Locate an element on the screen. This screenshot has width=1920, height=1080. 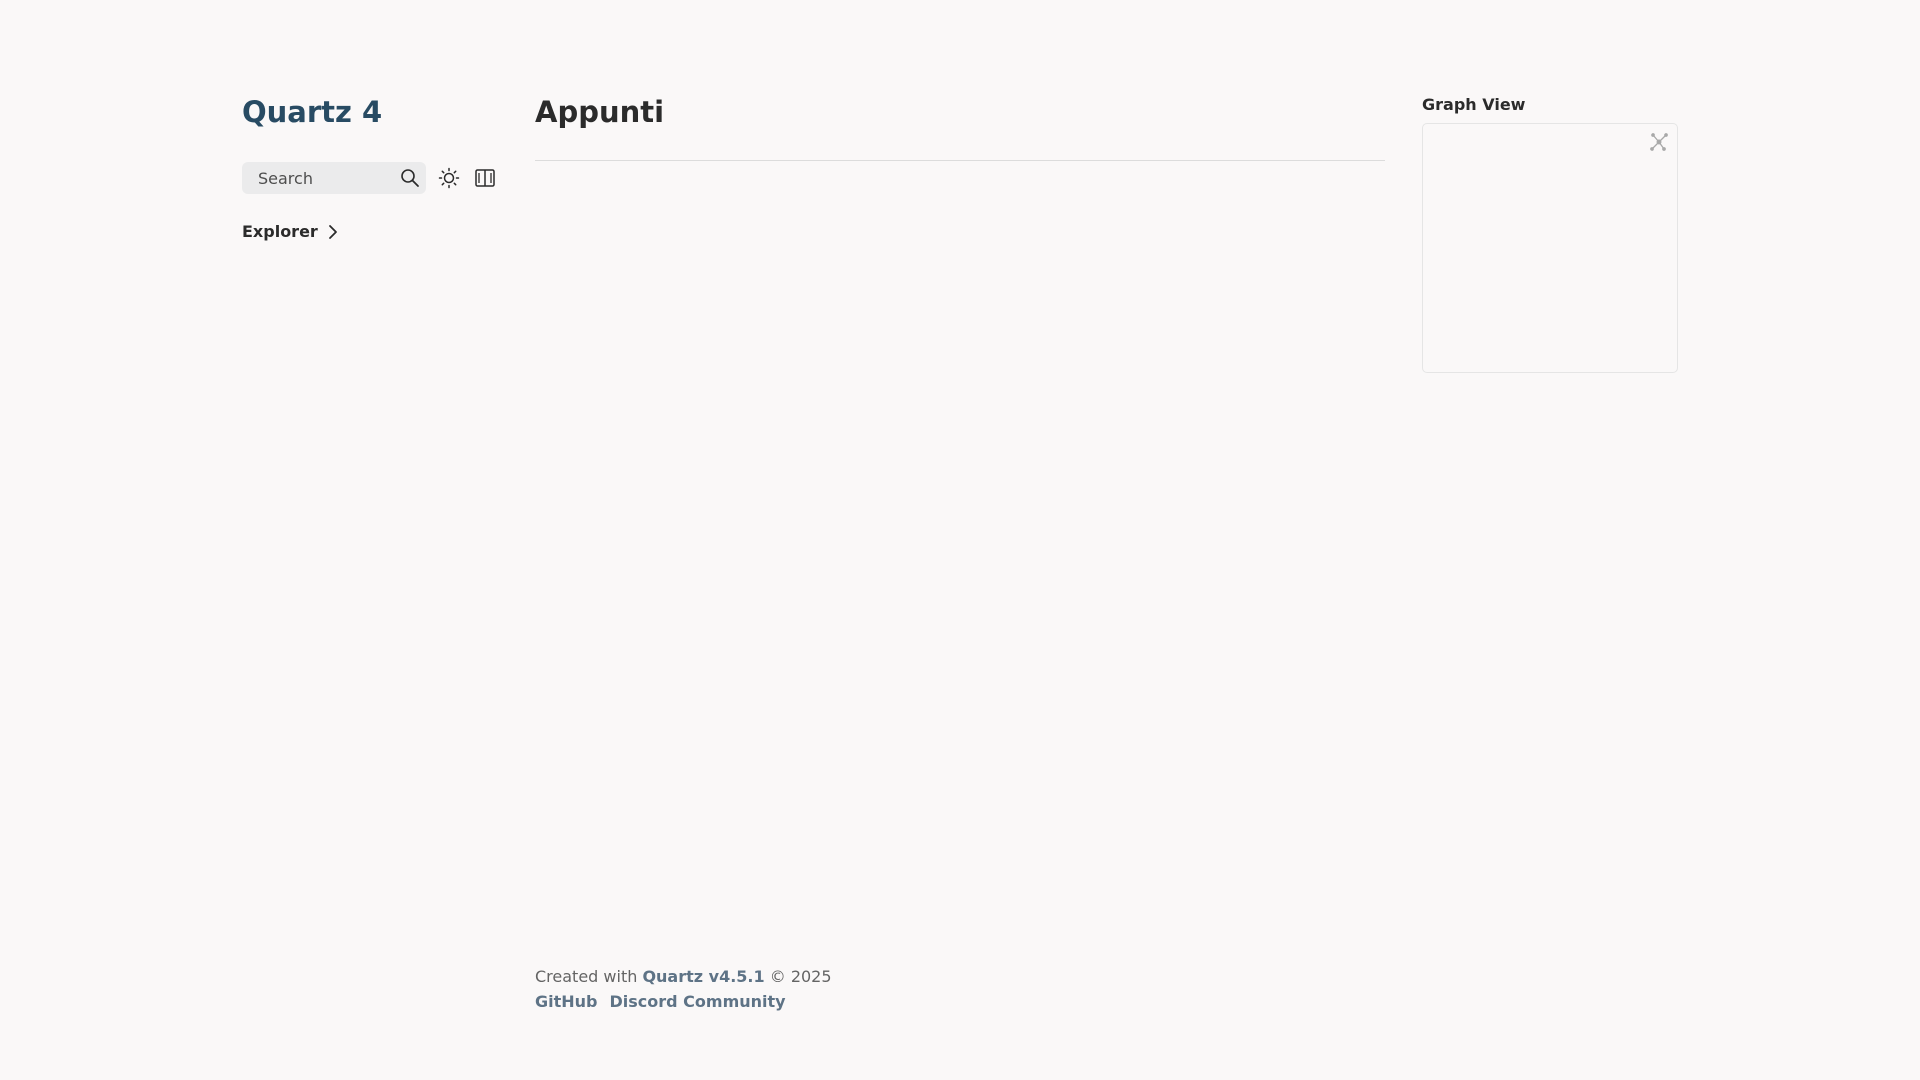
left-sidebar: Quartz 4 Search Explorer is located at coordinates (372, 165).